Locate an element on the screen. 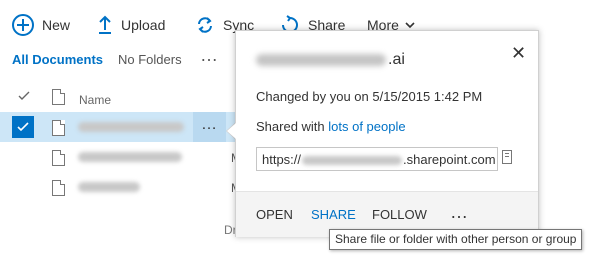 This screenshot has height=264, width=595. chevron-down-icon is located at coordinates (410, 25).